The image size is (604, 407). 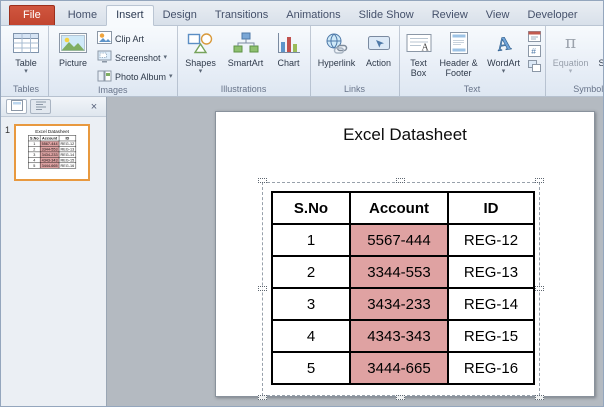 I want to click on screenshot-button: Screenshot ▾, so click(x=135, y=57).